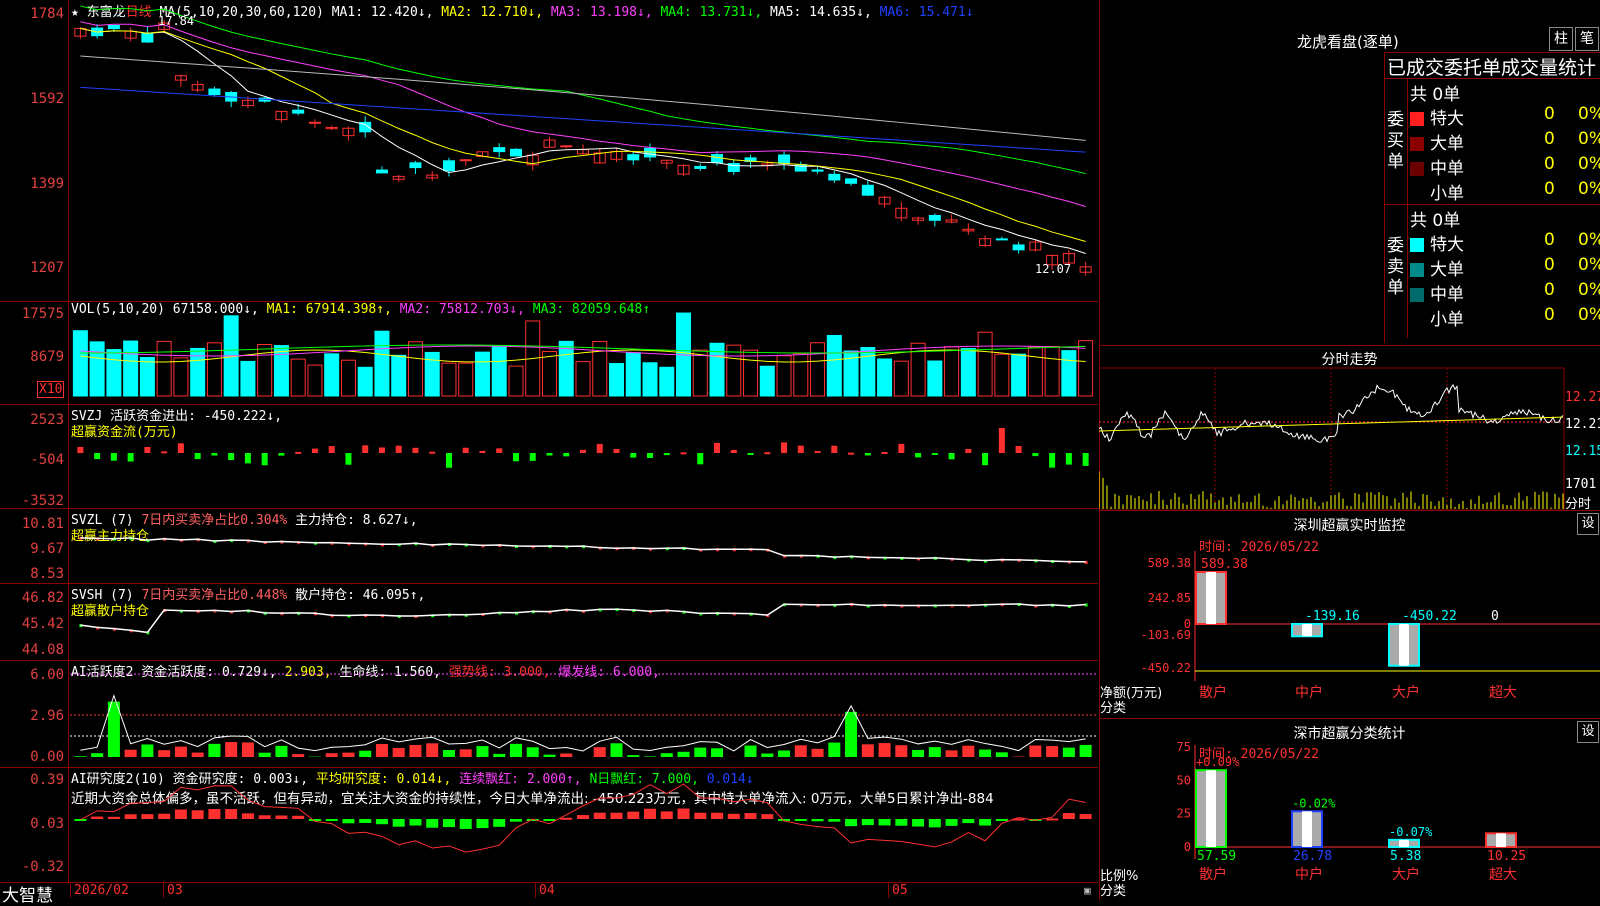 Image resolution: width=1600 pixels, height=906 pixels. Describe the element at coordinates (1309, 692) in the screenshot. I see `category-label: 中户` at that location.